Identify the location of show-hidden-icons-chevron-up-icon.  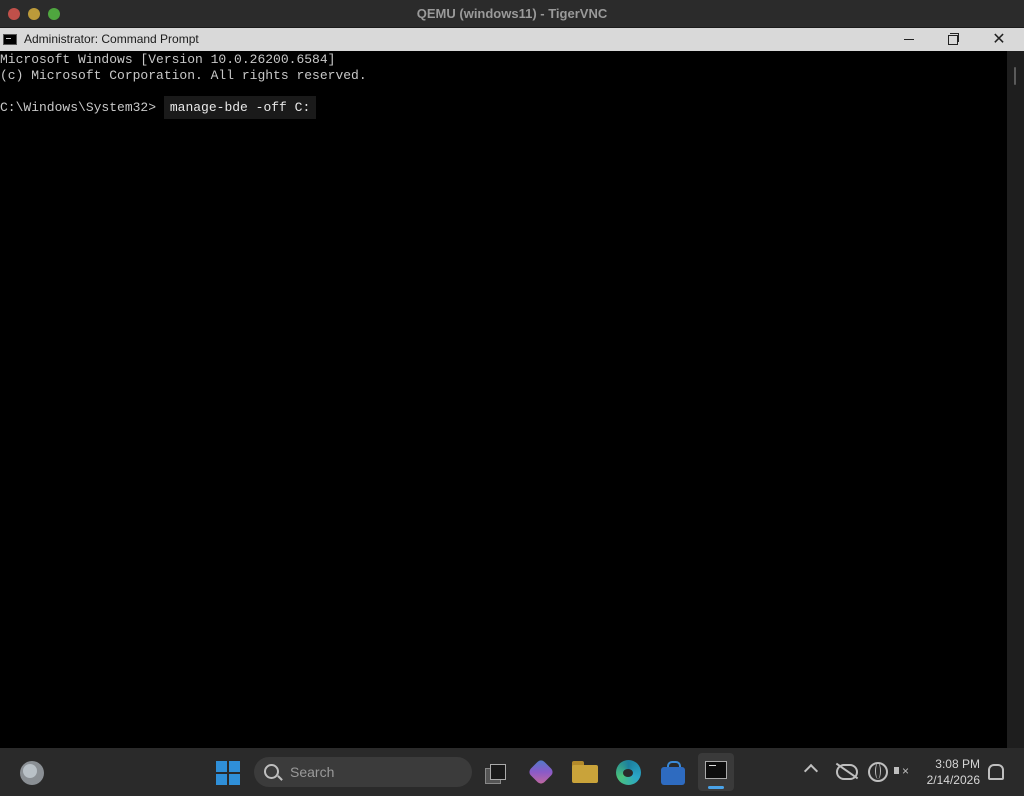
(811, 771).